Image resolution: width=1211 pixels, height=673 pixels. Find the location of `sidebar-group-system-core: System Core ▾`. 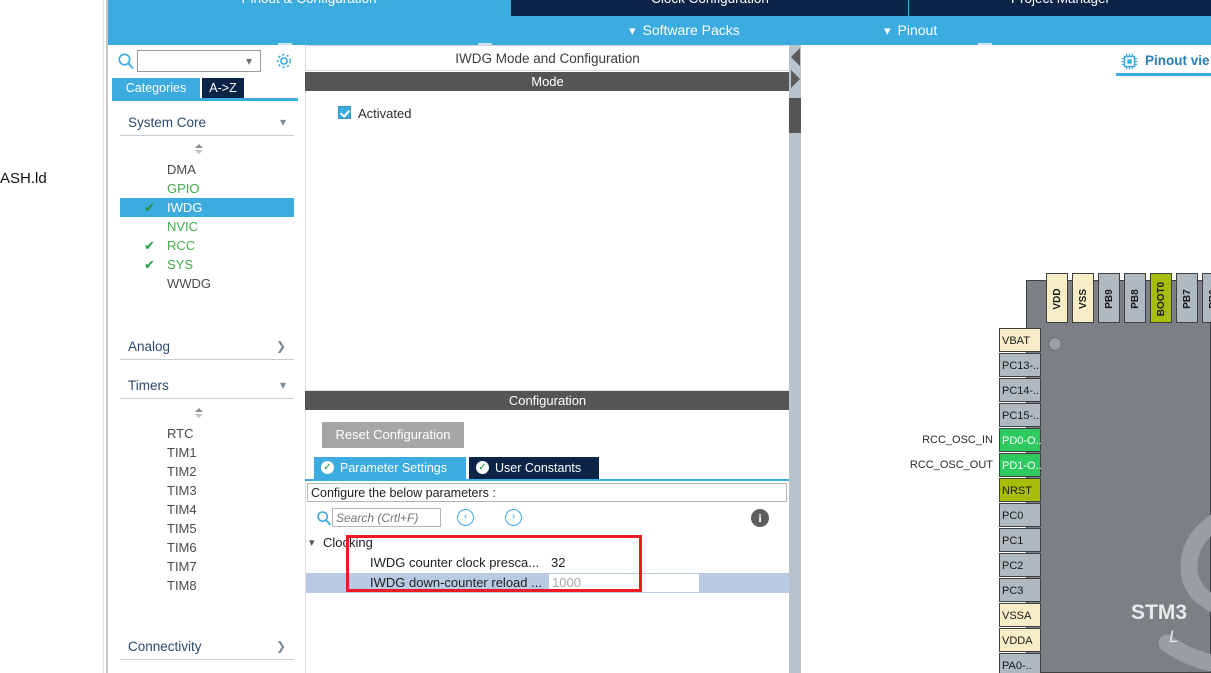

sidebar-group-system-core: System Core ▾ is located at coordinates (207, 122).